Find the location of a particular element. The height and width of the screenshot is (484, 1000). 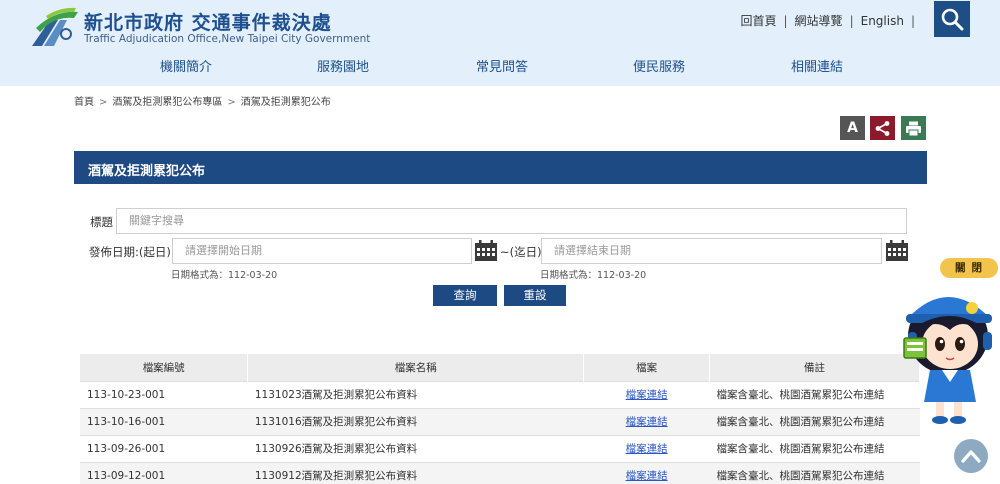

start-date-input: 請選擇開始日期 is located at coordinates (322, 251).